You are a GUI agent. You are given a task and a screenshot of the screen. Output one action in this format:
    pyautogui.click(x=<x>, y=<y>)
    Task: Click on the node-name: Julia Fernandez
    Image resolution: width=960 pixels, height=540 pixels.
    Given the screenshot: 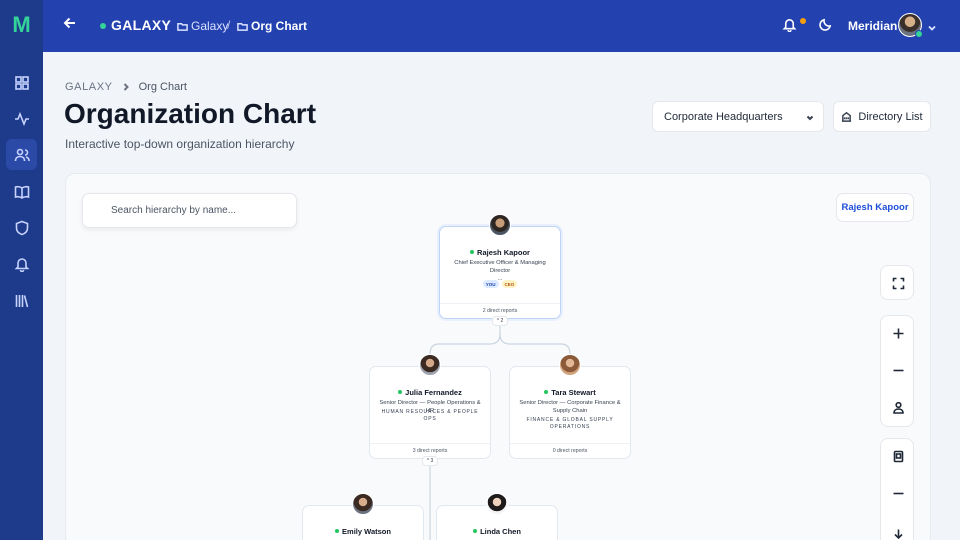 What is the action you would take?
    pyautogui.click(x=430, y=392)
    